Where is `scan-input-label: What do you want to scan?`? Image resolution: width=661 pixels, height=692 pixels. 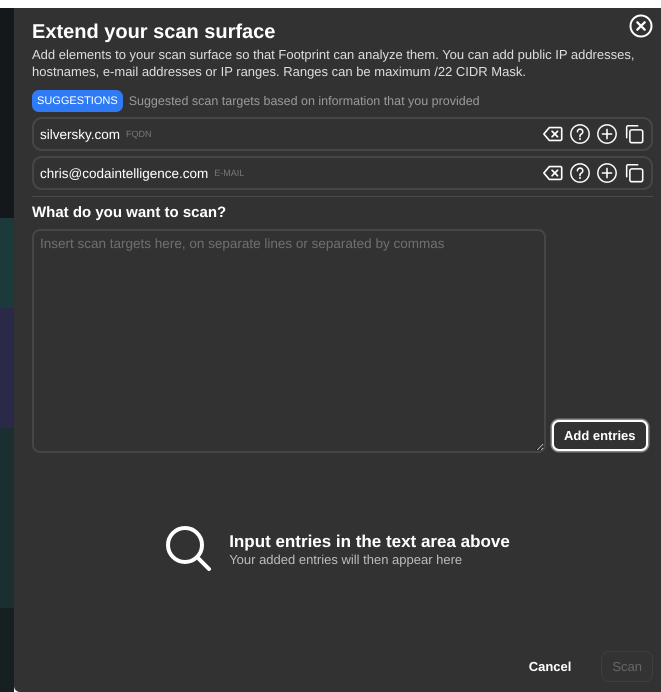
scan-input-label: What do you want to scan? is located at coordinates (130, 213).